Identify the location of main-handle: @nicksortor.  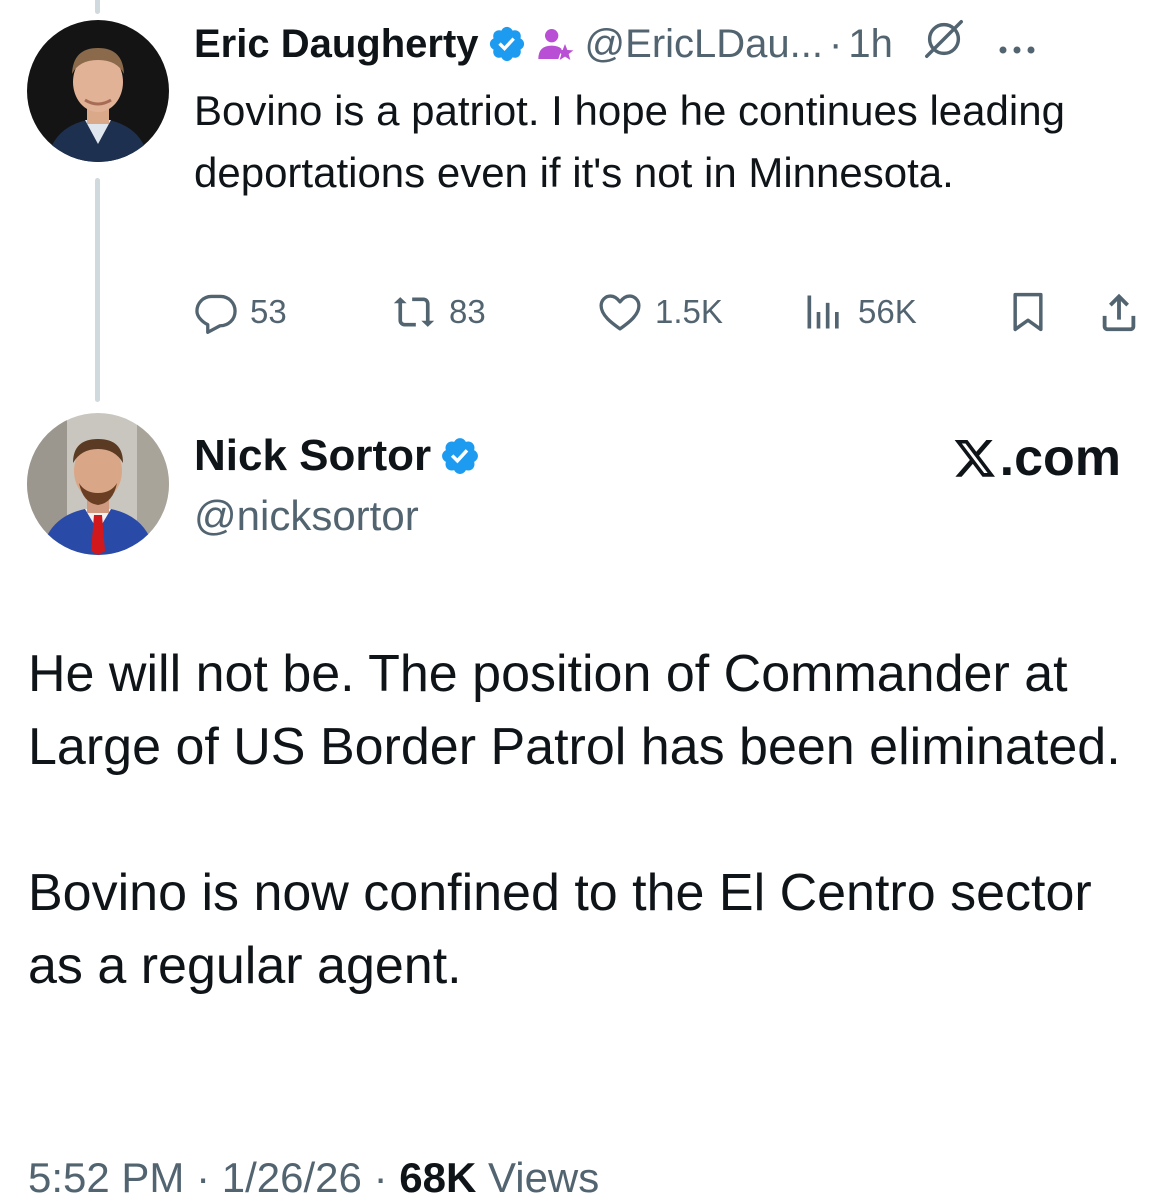
(306, 516).